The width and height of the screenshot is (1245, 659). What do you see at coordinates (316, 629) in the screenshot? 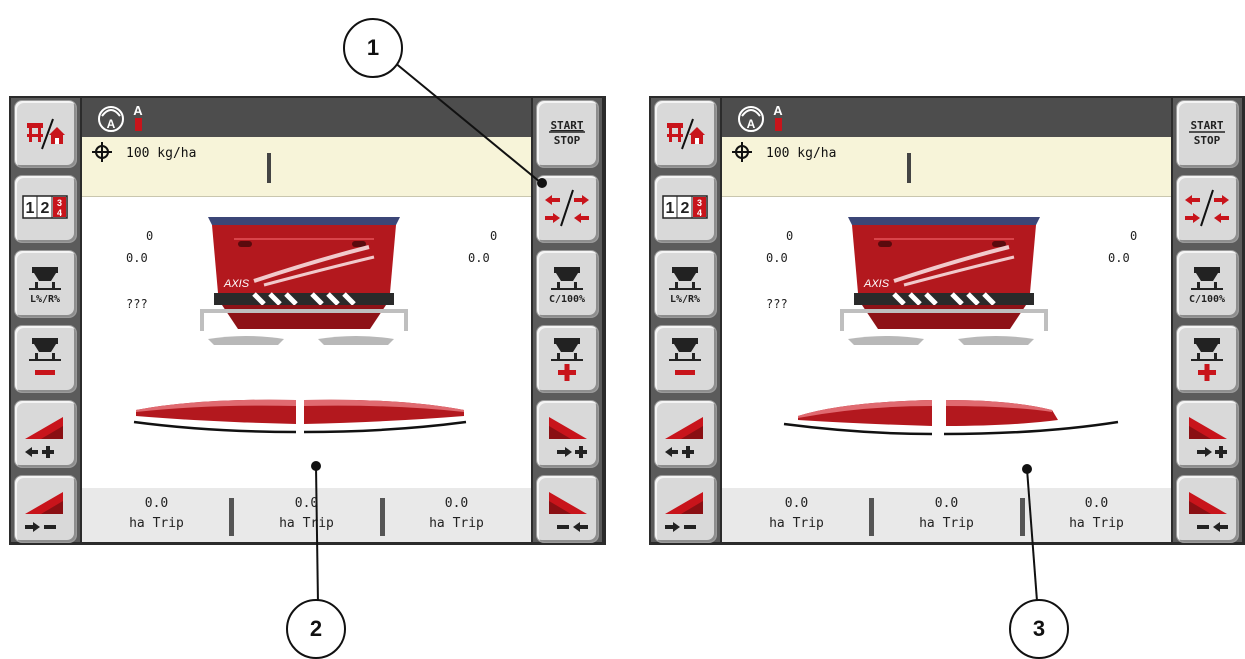
I see `callout-2: 2` at bounding box center [316, 629].